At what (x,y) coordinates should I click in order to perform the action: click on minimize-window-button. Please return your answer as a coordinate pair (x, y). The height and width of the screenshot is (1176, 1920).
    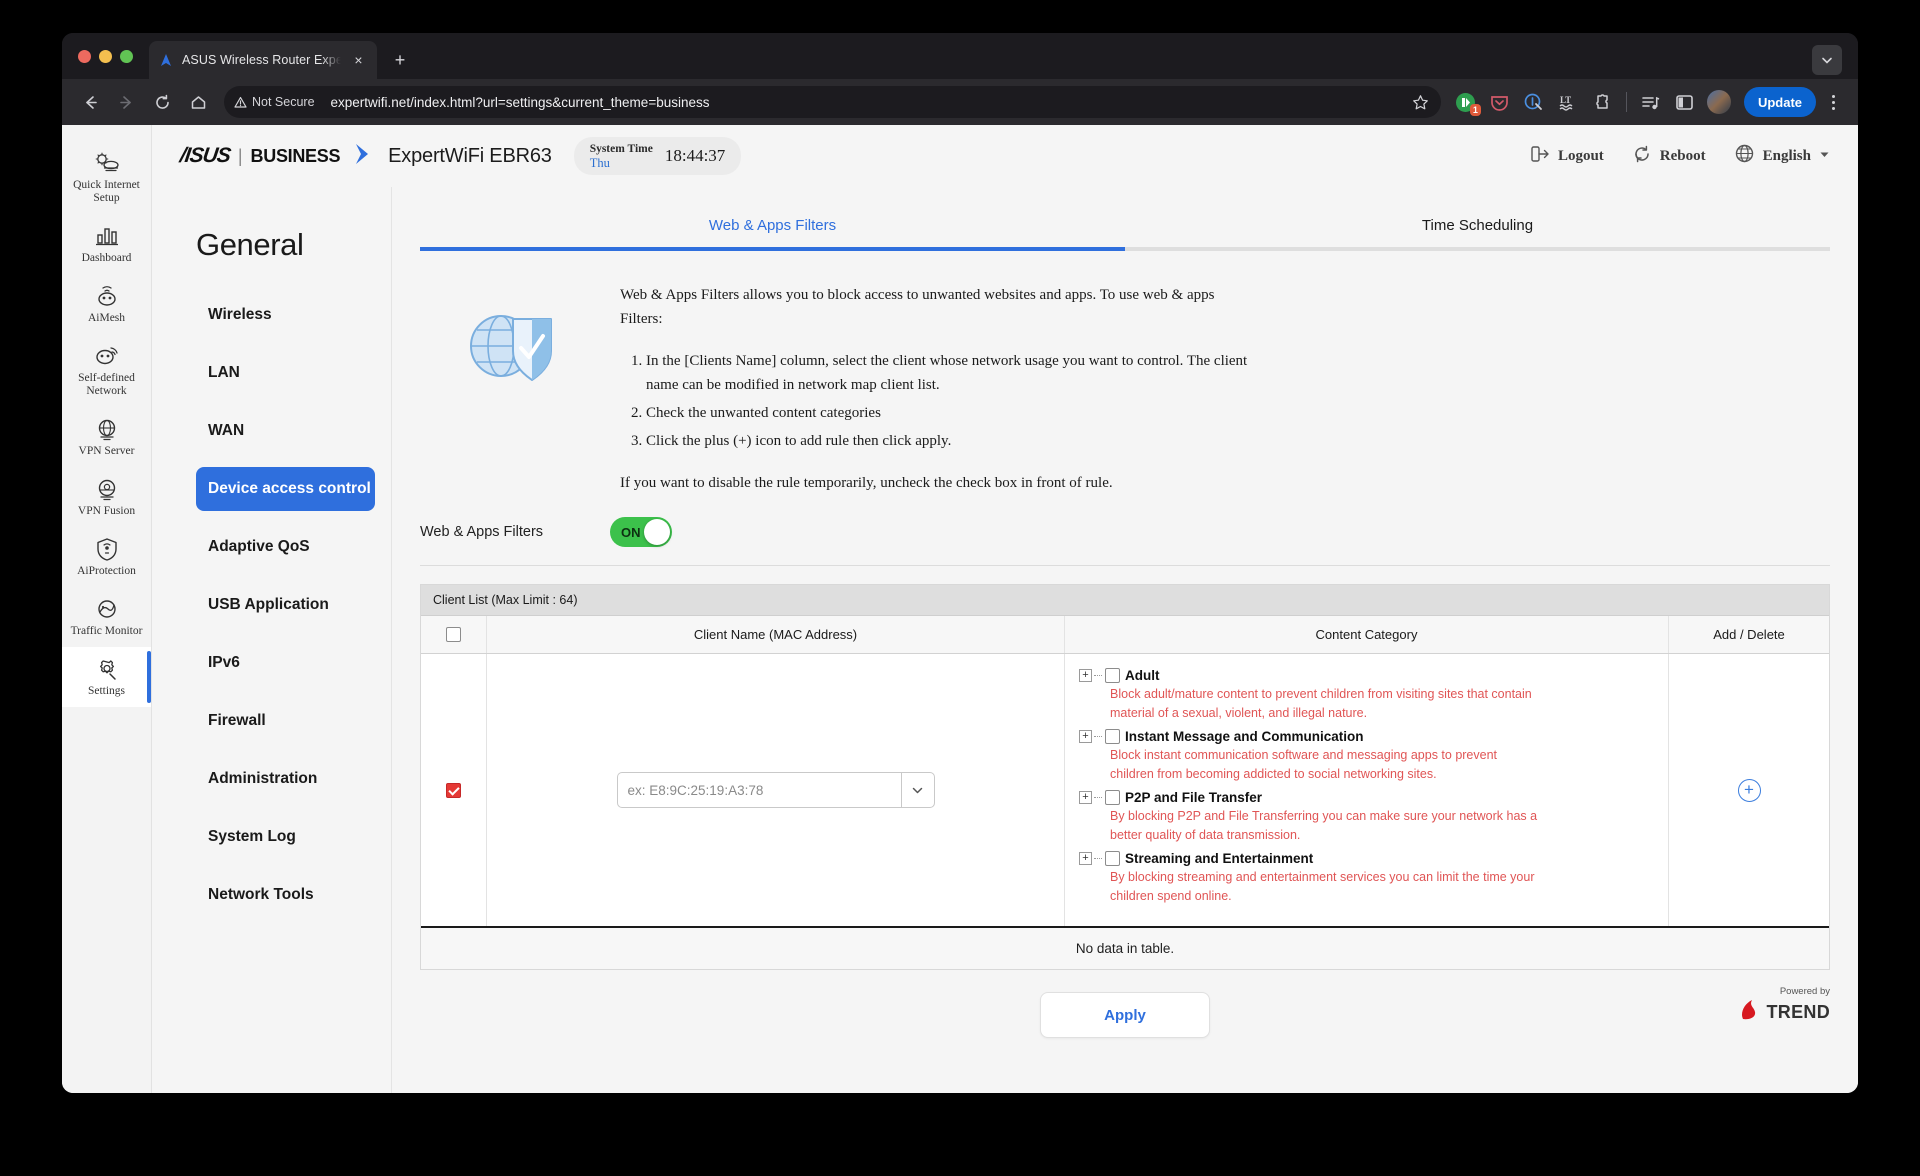
    Looking at the image, I should click on (105, 56).